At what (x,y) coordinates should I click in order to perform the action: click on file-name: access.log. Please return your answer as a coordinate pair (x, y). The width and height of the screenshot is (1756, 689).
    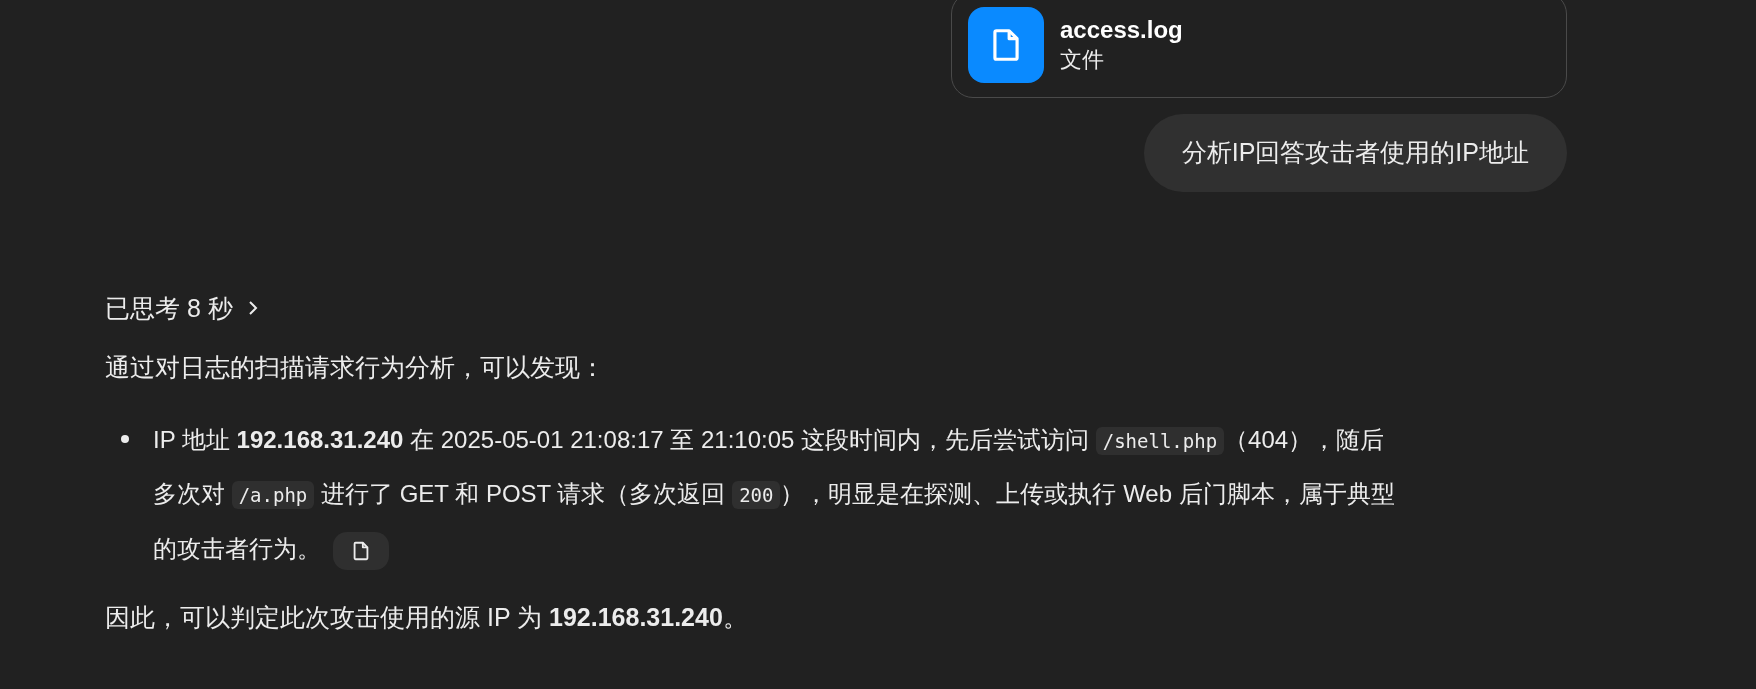
    Looking at the image, I should click on (1121, 30).